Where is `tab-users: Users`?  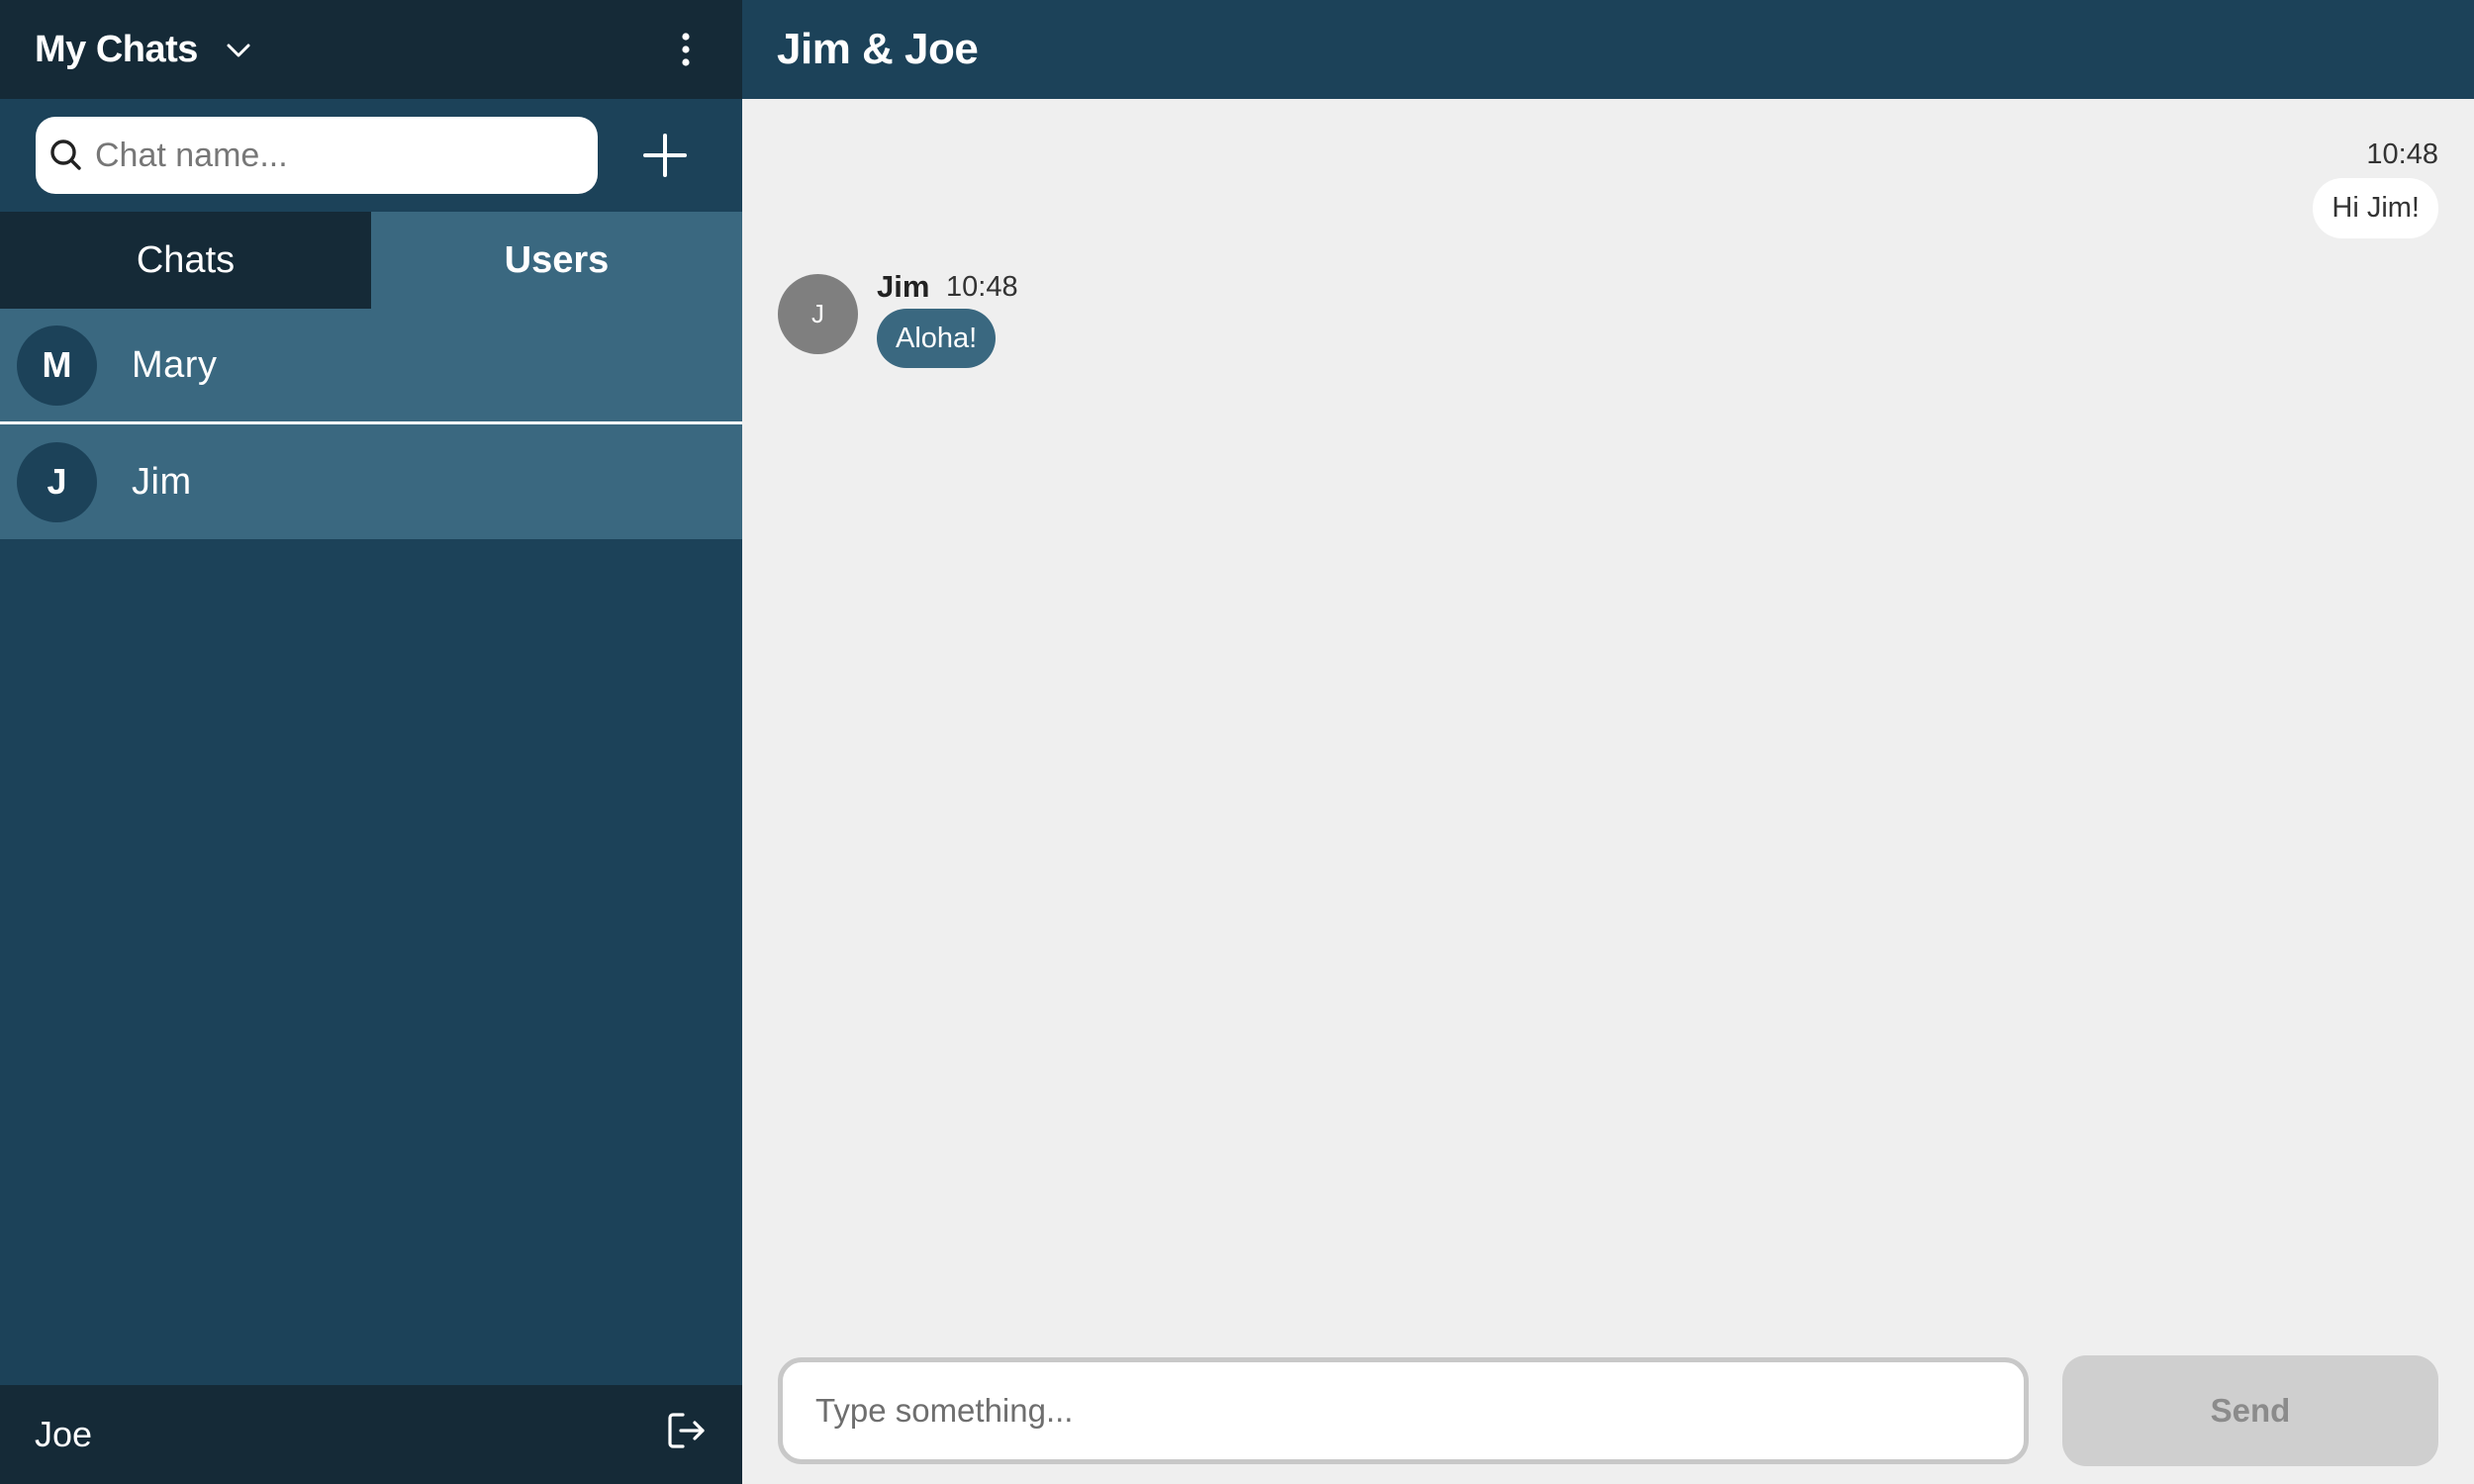
tab-users: Users is located at coordinates (557, 260).